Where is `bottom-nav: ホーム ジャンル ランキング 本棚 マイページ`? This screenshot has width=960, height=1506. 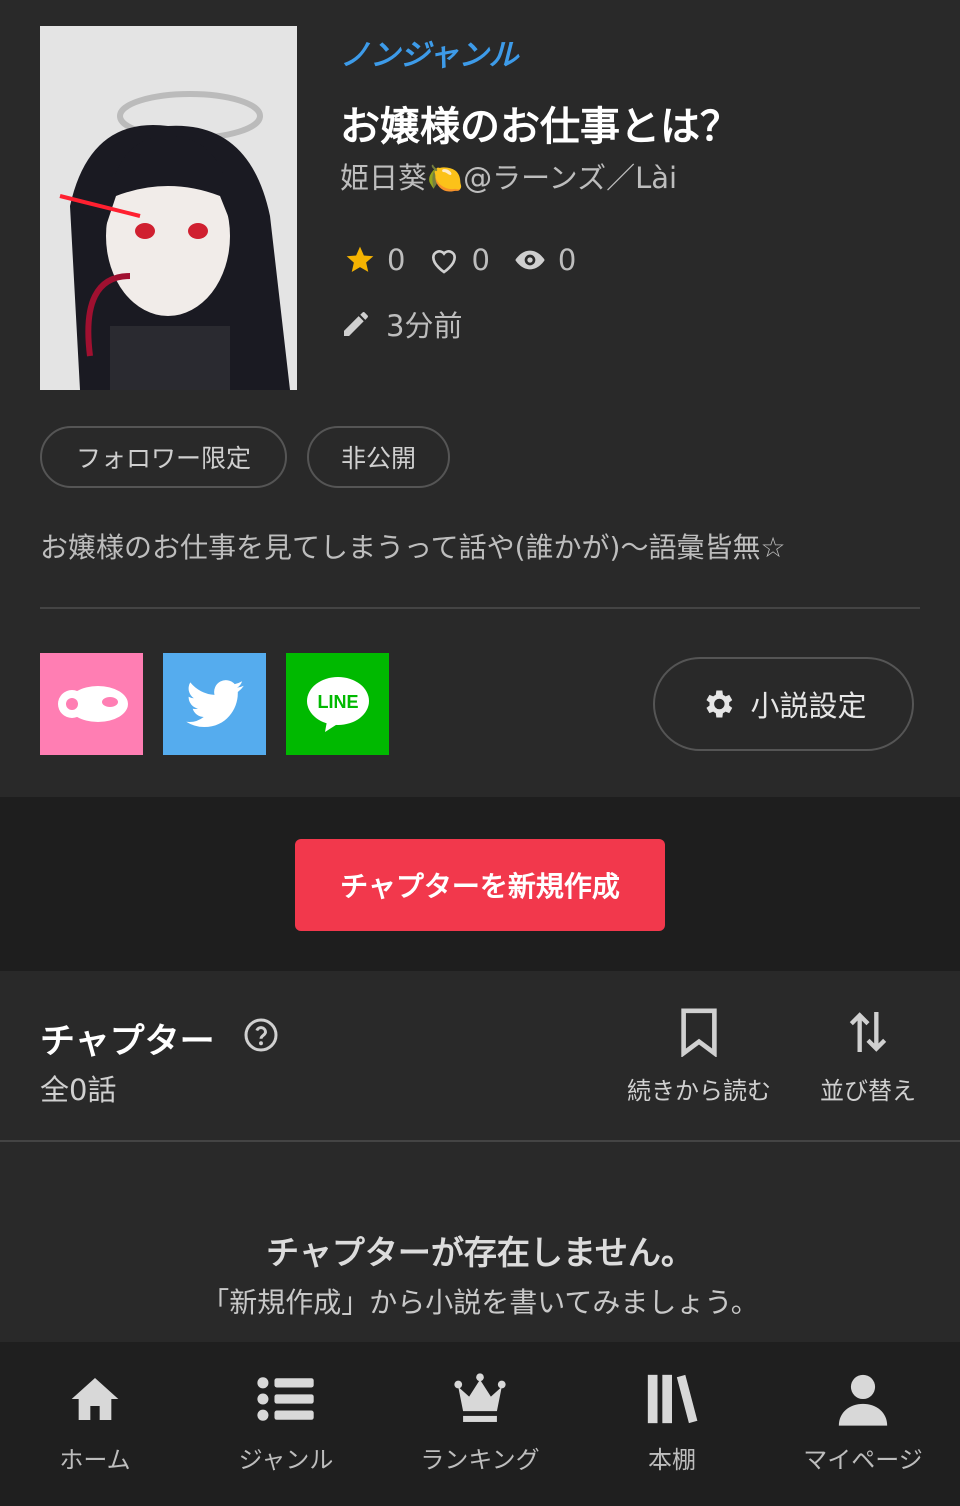
bottom-nav: ホーム ジャンル ランキング 本棚 マイページ is located at coordinates (480, 1424).